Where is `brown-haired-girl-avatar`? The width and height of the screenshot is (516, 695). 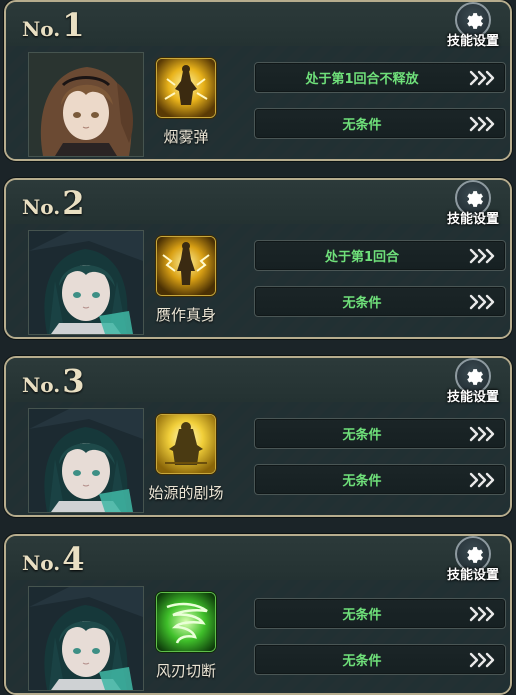 brown-haired-girl-avatar is located at coordinates (86, 104).